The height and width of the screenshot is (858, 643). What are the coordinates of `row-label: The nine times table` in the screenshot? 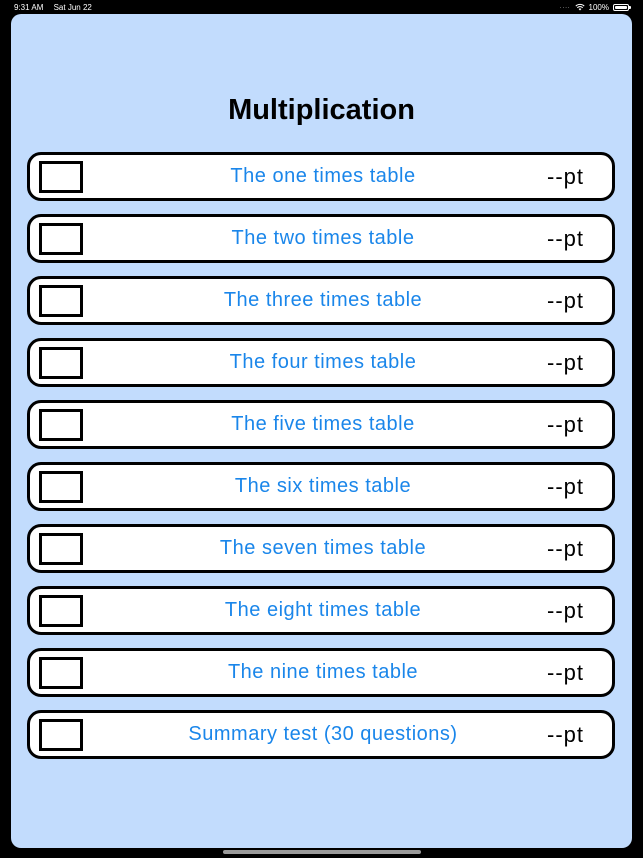 It's located at (323, 672).